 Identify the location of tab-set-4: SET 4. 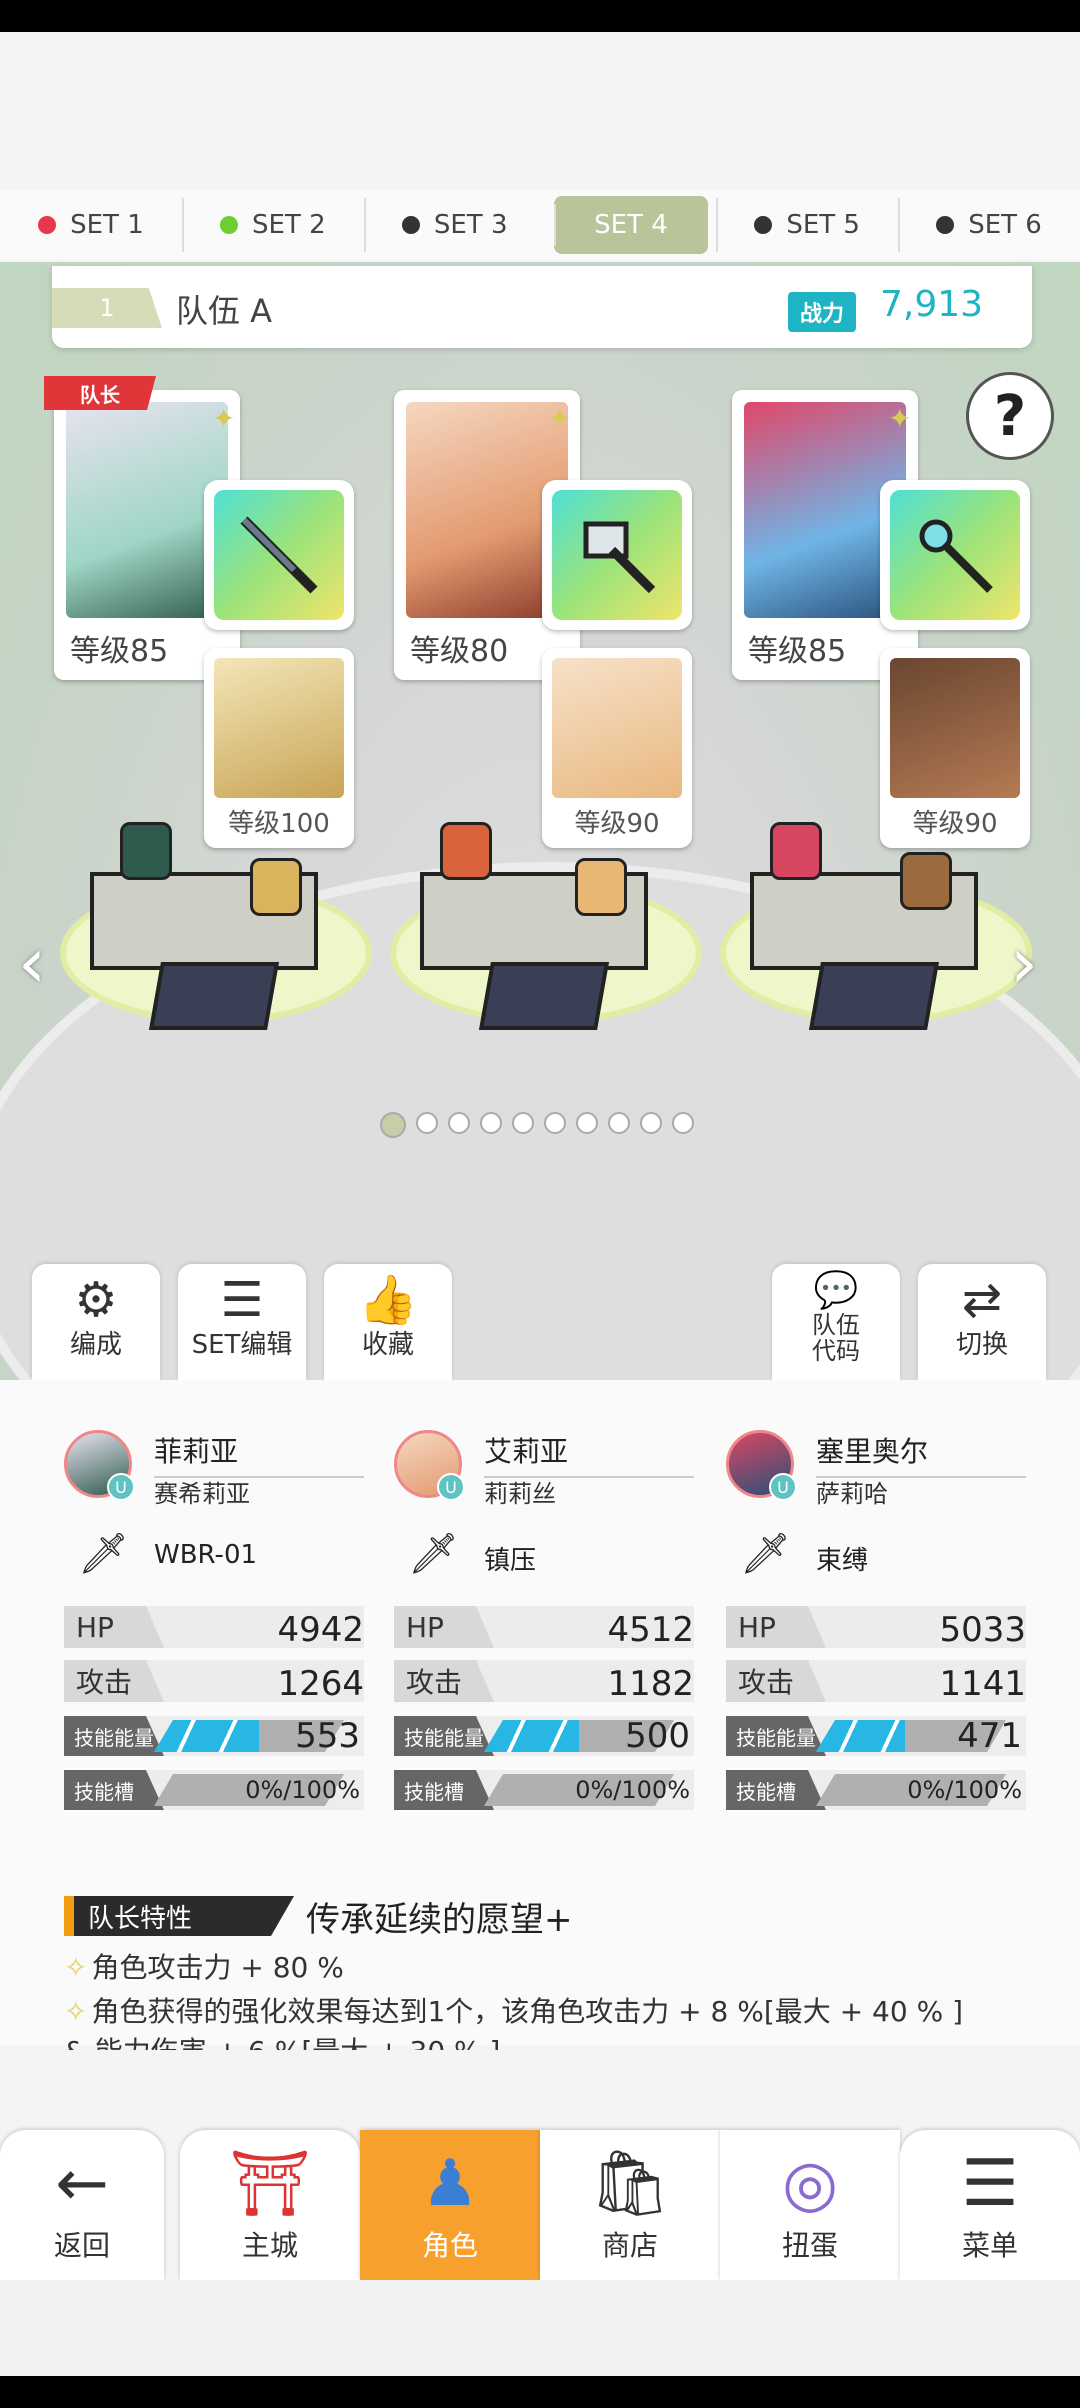
(631, 225).